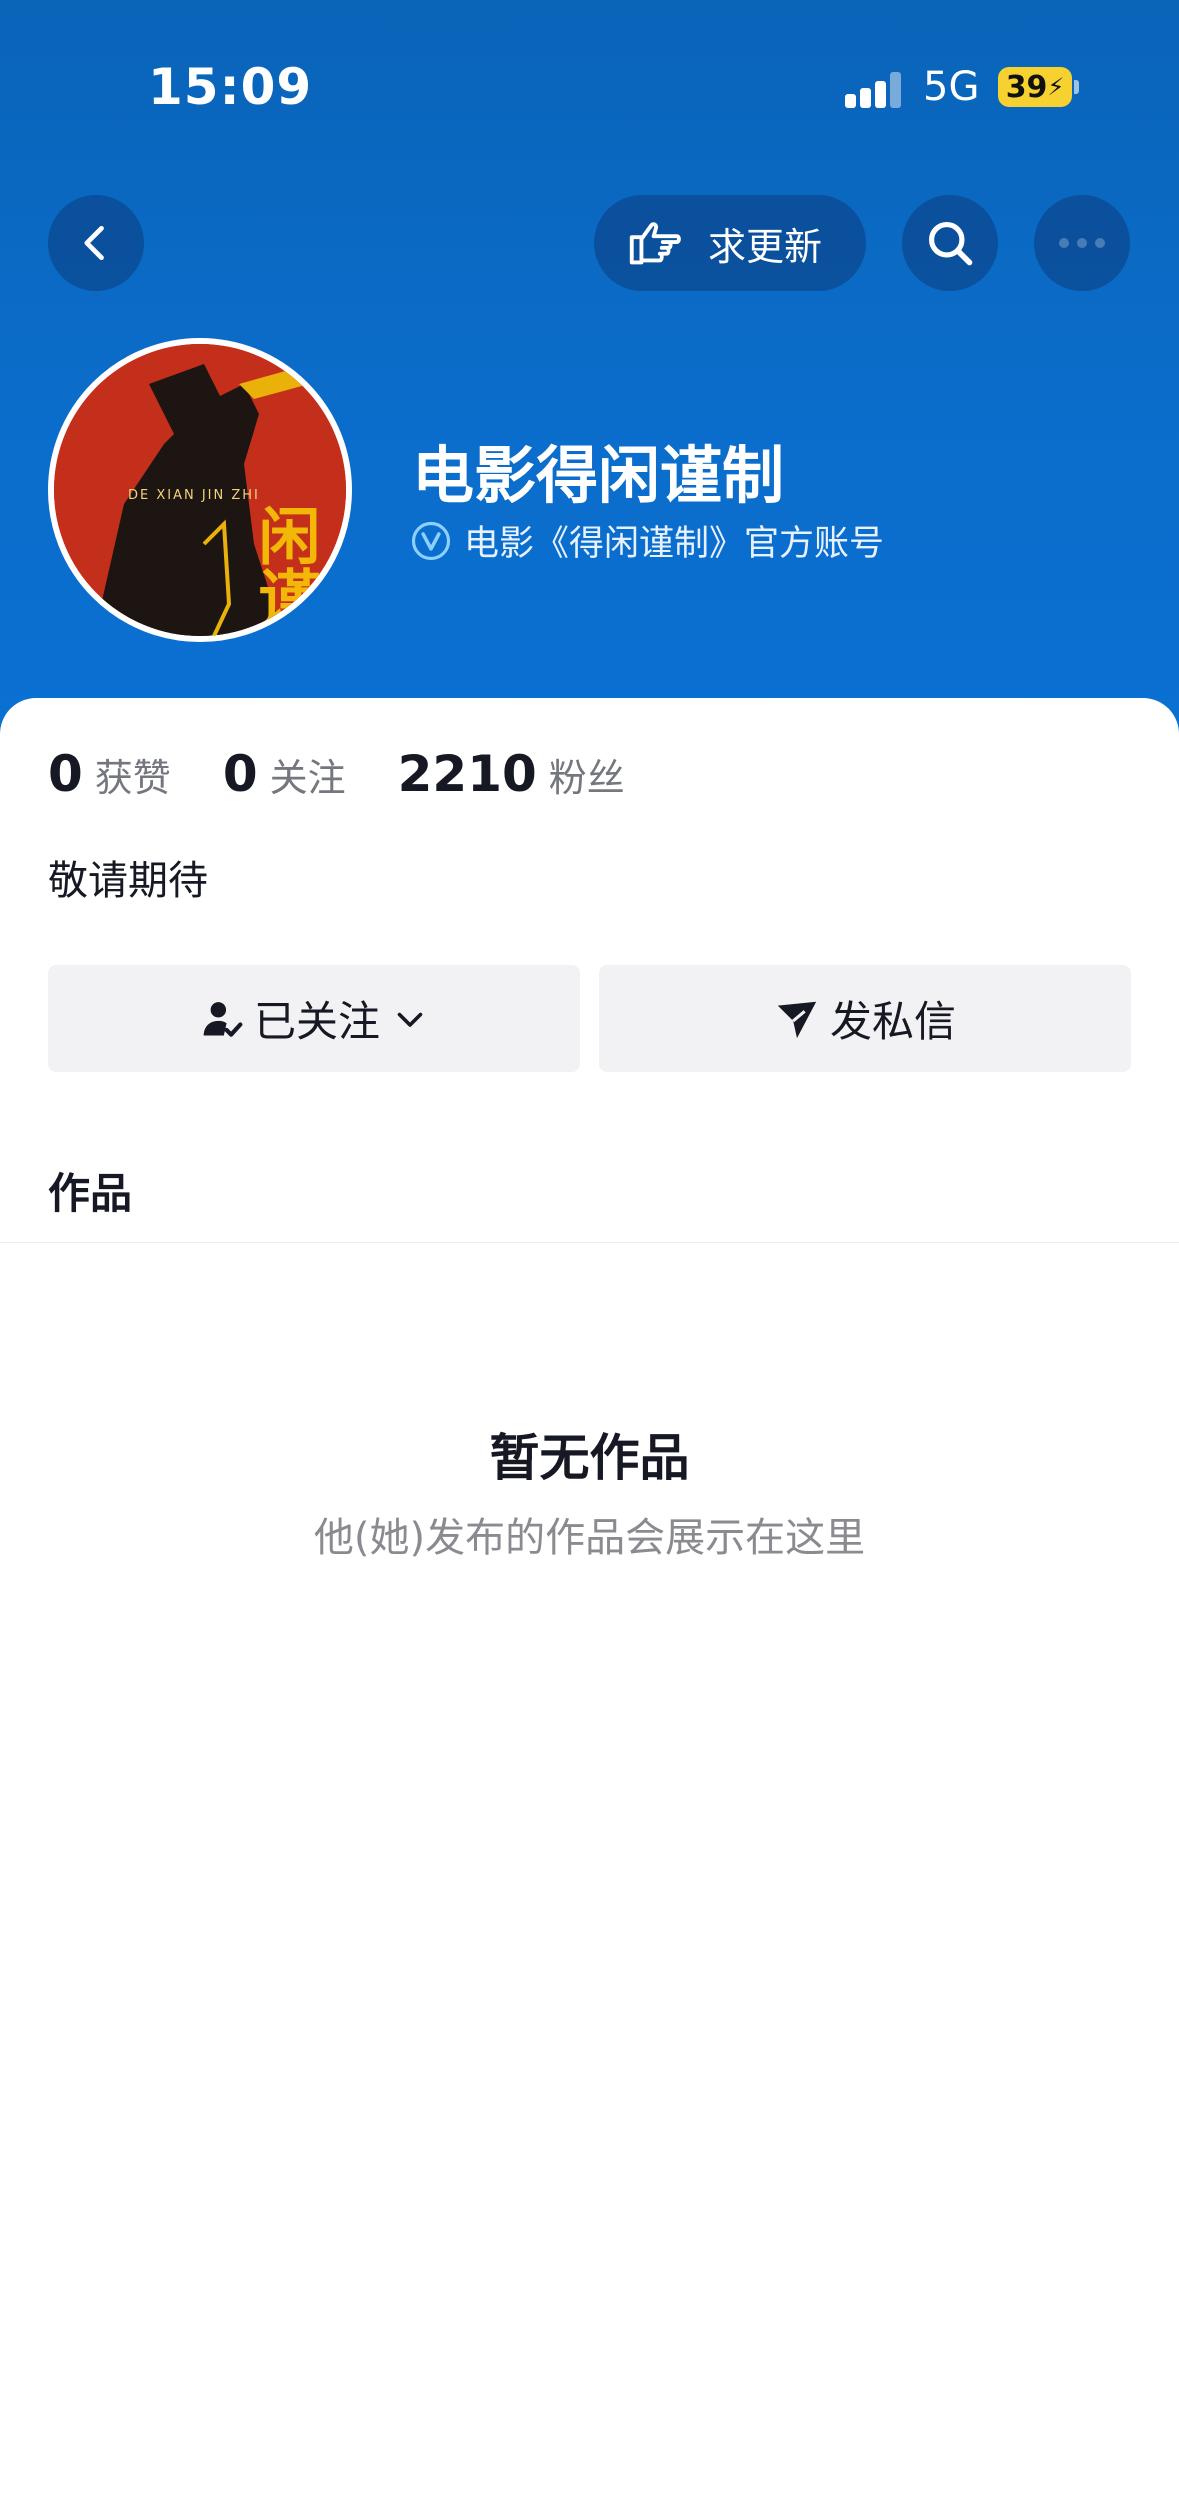 This screenshot has height=2516, width=1179. Describe the element at coordinates (797, 1019) in the screenshot. I see `send-icon` at that location.